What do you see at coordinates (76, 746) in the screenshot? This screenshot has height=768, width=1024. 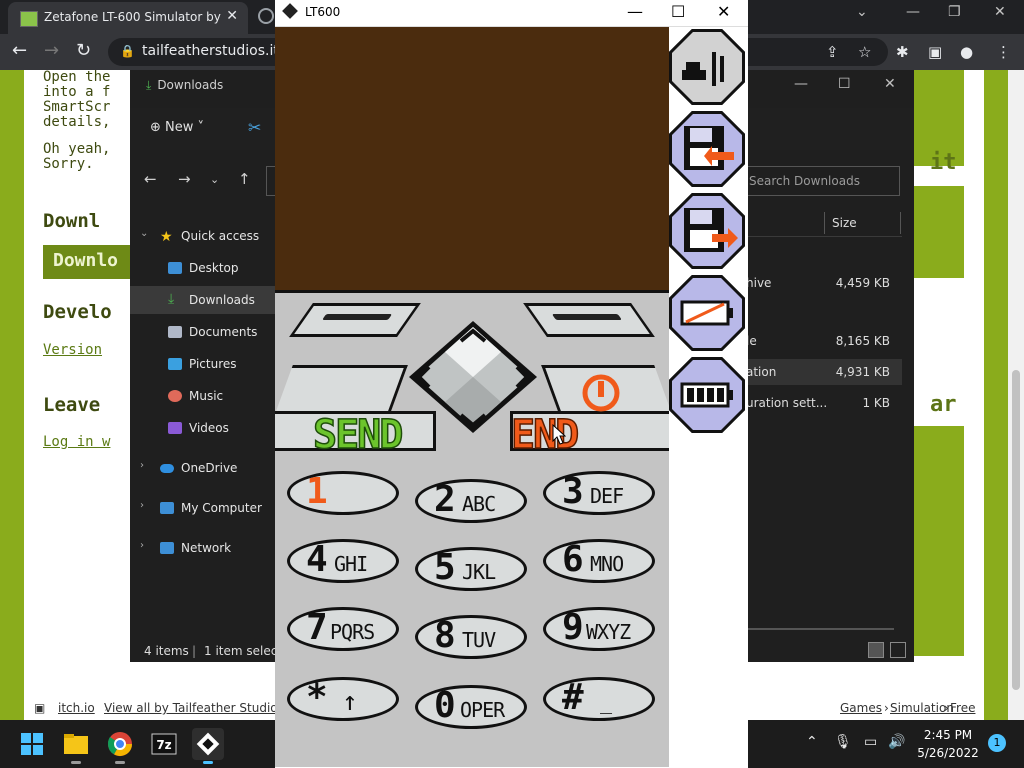 I see `file-explorer-taskbar` at bounding box center [76, 746].